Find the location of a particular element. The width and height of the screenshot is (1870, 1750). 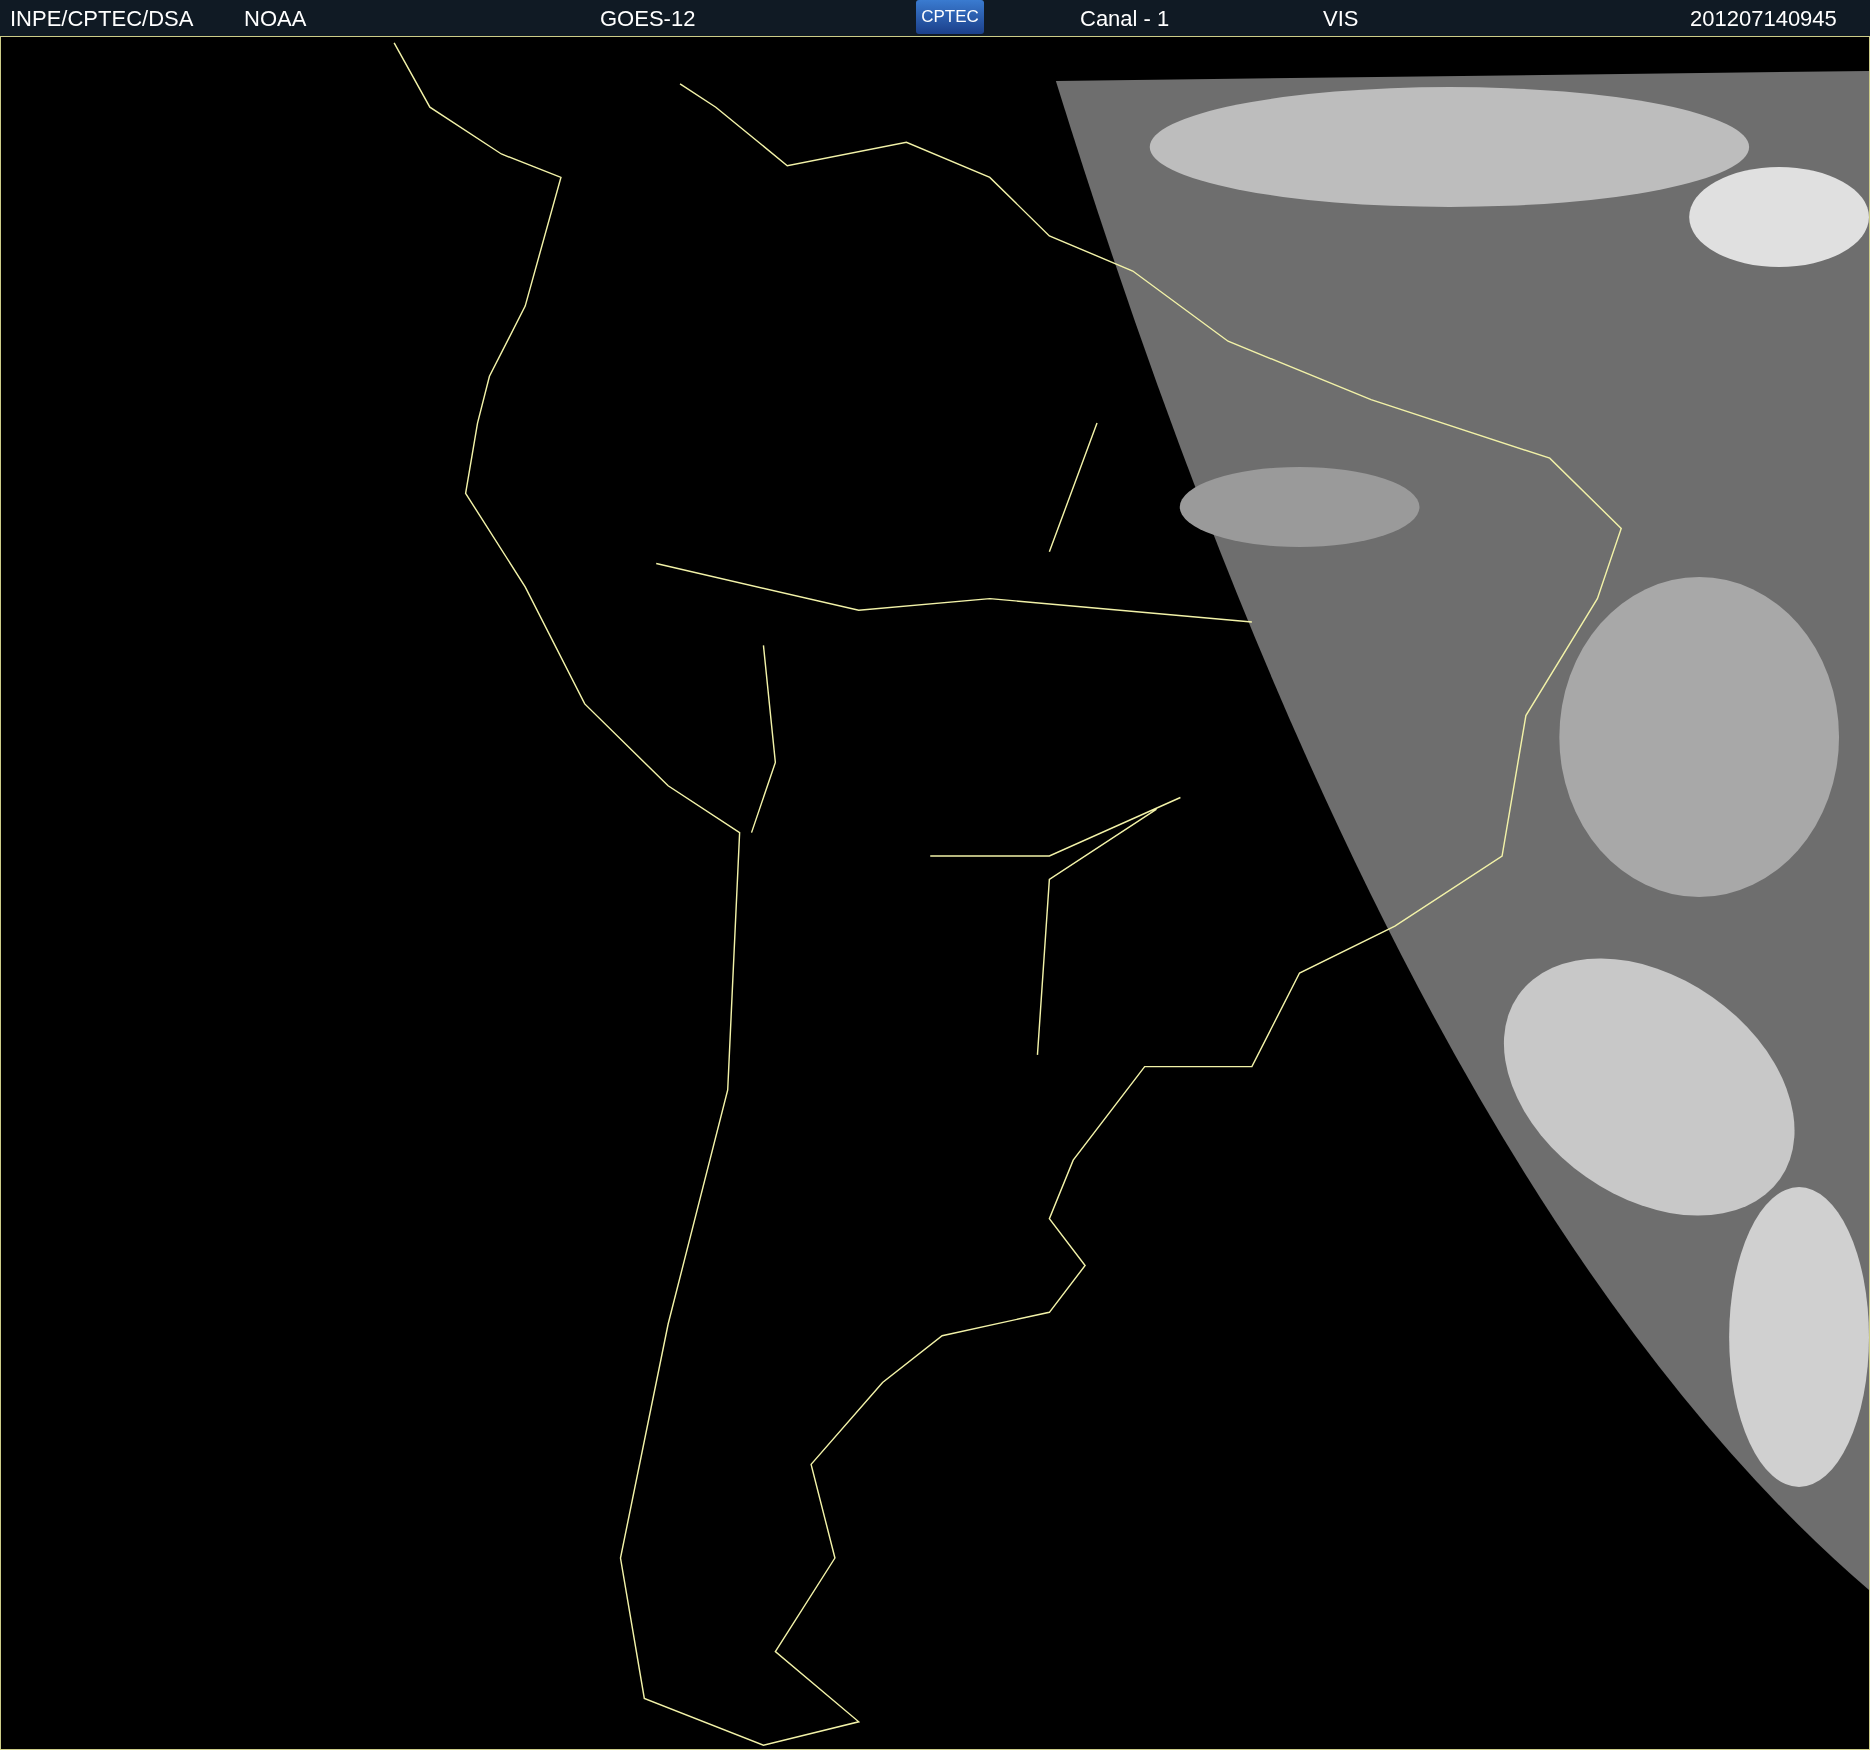

header-label: Canal - 1 is located at coordinates (1125, 19).